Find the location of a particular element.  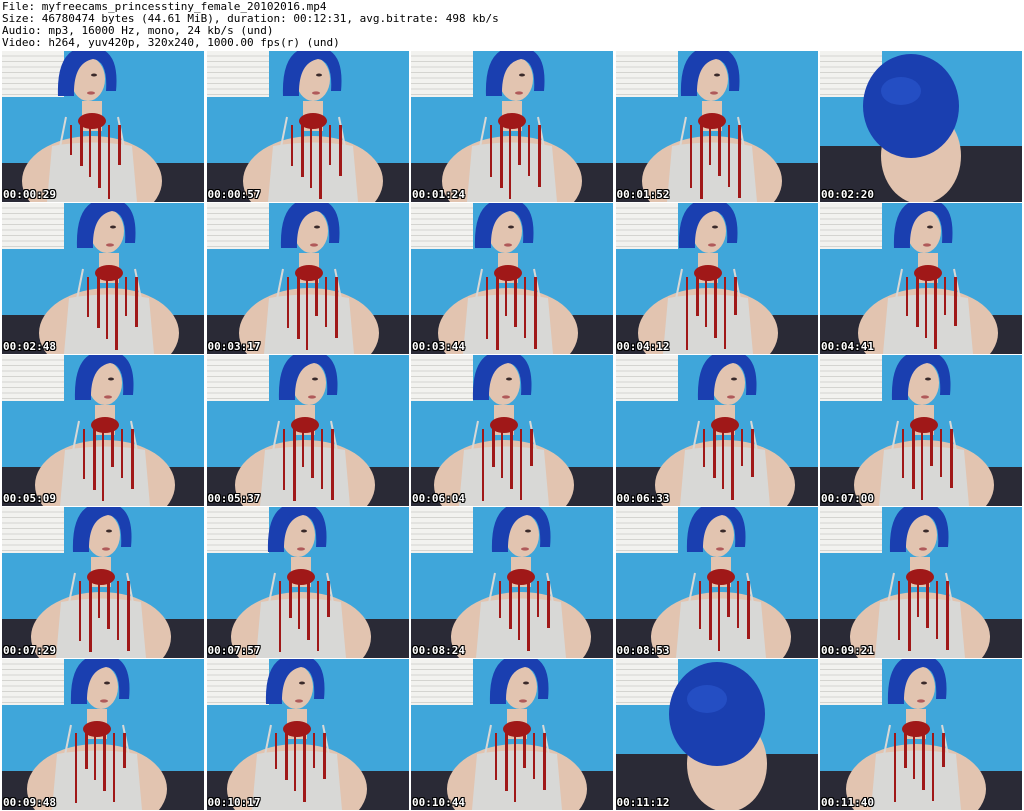

video-thumbnail: 00:09:21 is located at coordinates (921, 582).